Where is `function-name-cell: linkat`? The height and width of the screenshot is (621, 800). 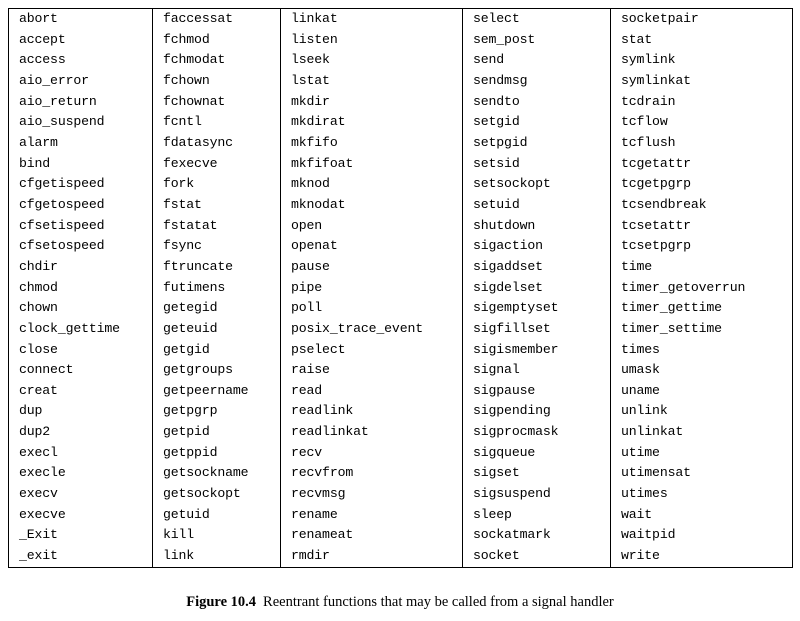
function-name-cell: linkat is located at coordinates (371, 19).